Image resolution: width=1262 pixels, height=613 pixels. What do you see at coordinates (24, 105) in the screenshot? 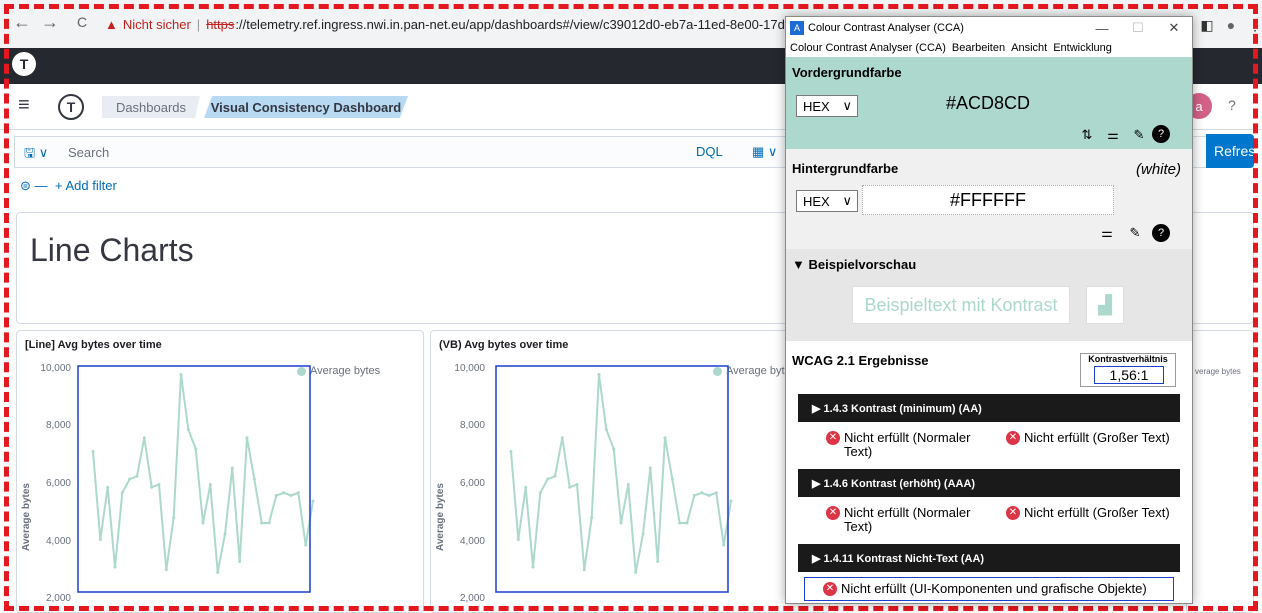
I see `menu-icon: ≡` at bounding box center [24, 105].